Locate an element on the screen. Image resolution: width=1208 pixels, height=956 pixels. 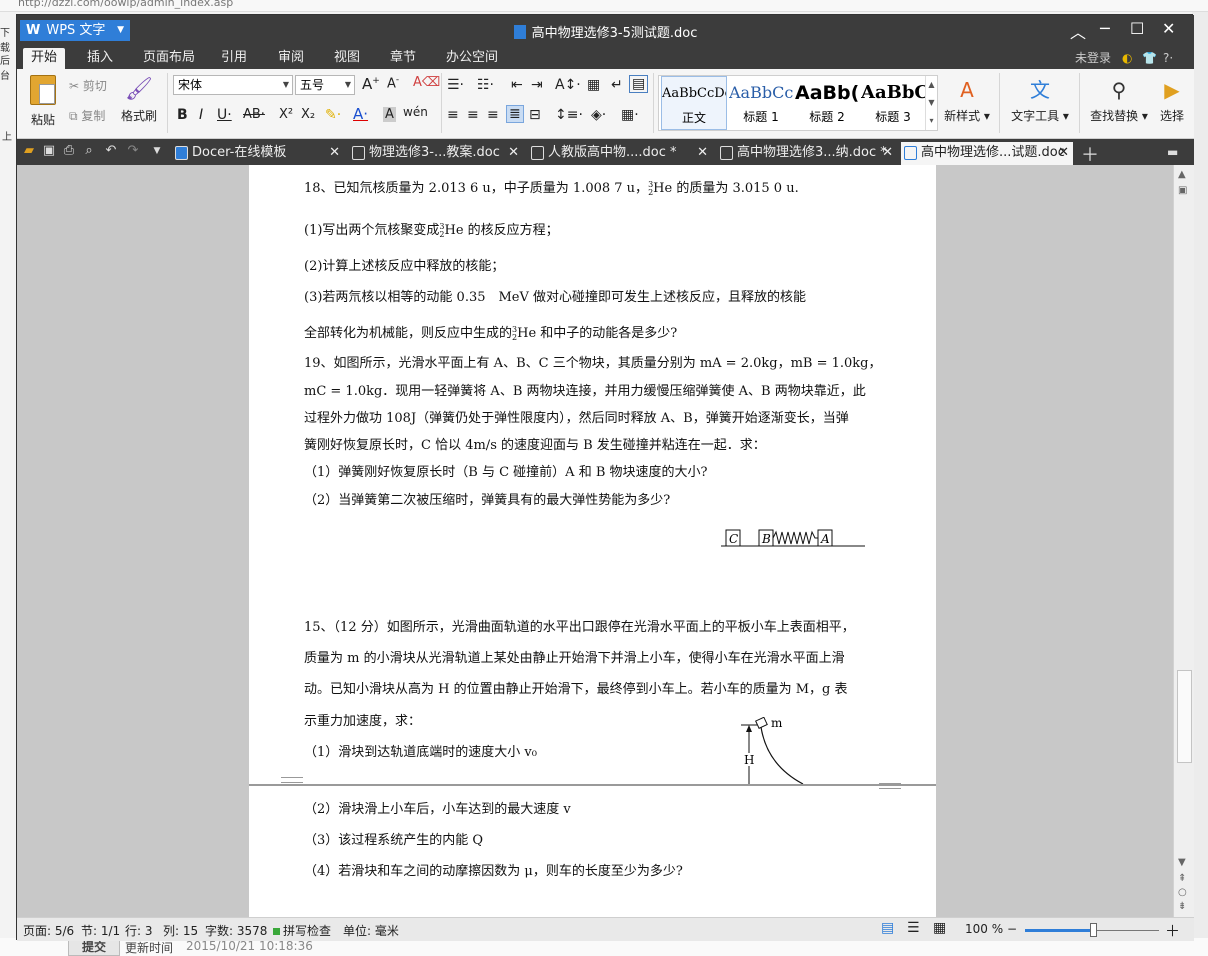
tab-doc-3: 高中物理选修3...纳.doc * ✕ is located at coordinates (807, 153).